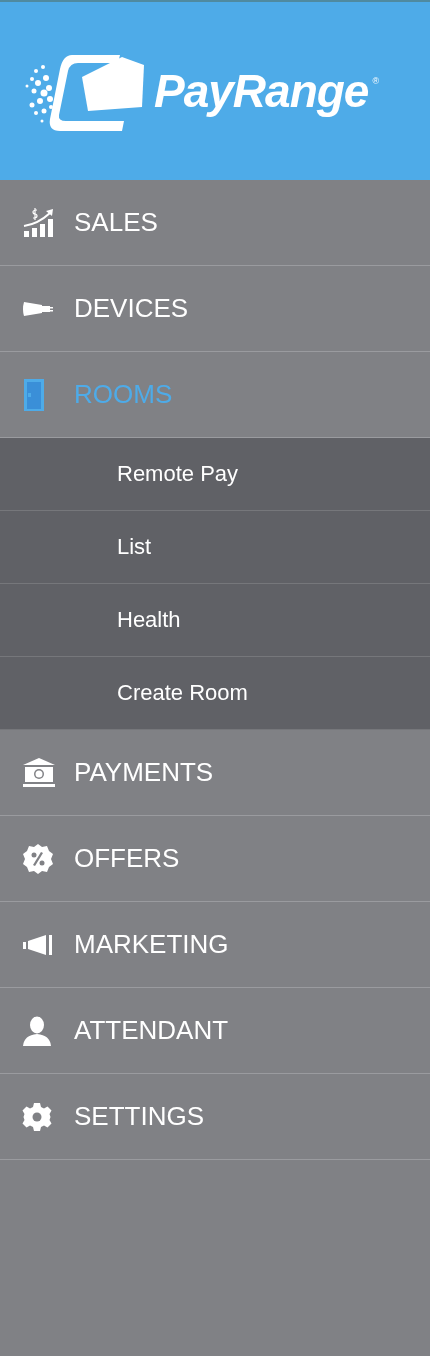 This screenshot has height=1356, width=430. Describe the element at coordinates (123, 394) in the screenshot. I see `menu-label: ROOMS` at that location.